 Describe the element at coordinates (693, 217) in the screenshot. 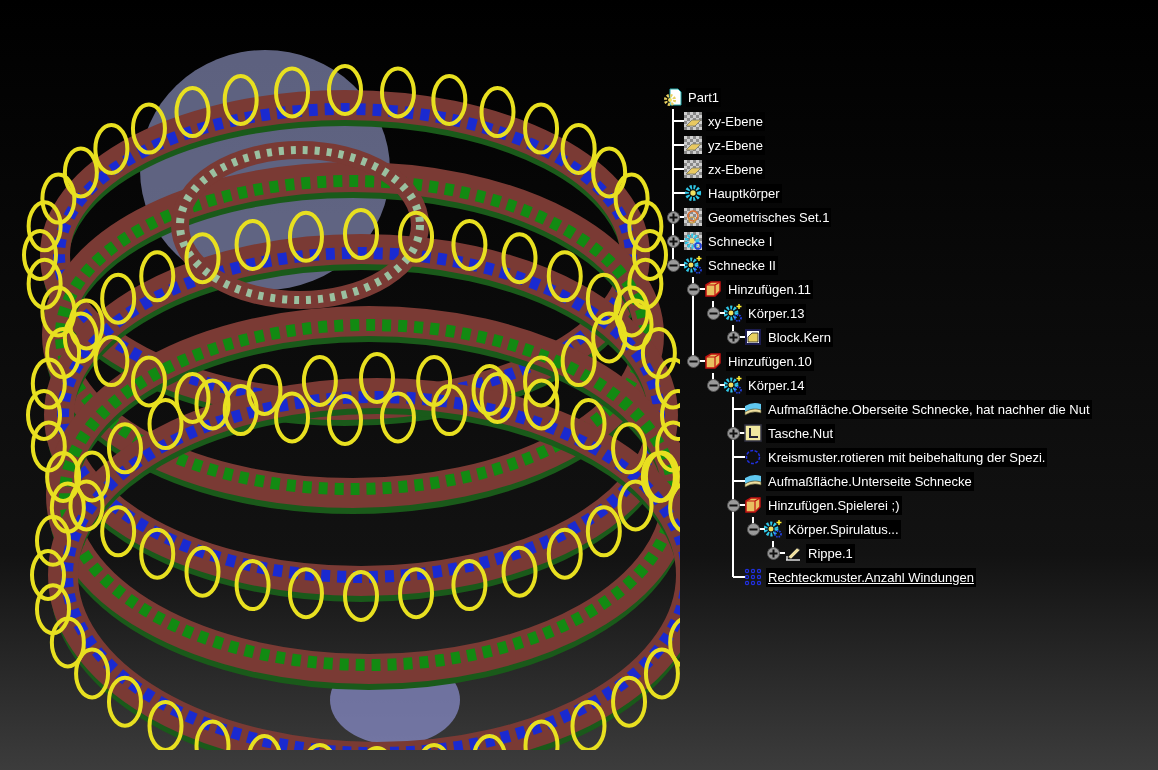

I see `geometry-set-icon` at that location.